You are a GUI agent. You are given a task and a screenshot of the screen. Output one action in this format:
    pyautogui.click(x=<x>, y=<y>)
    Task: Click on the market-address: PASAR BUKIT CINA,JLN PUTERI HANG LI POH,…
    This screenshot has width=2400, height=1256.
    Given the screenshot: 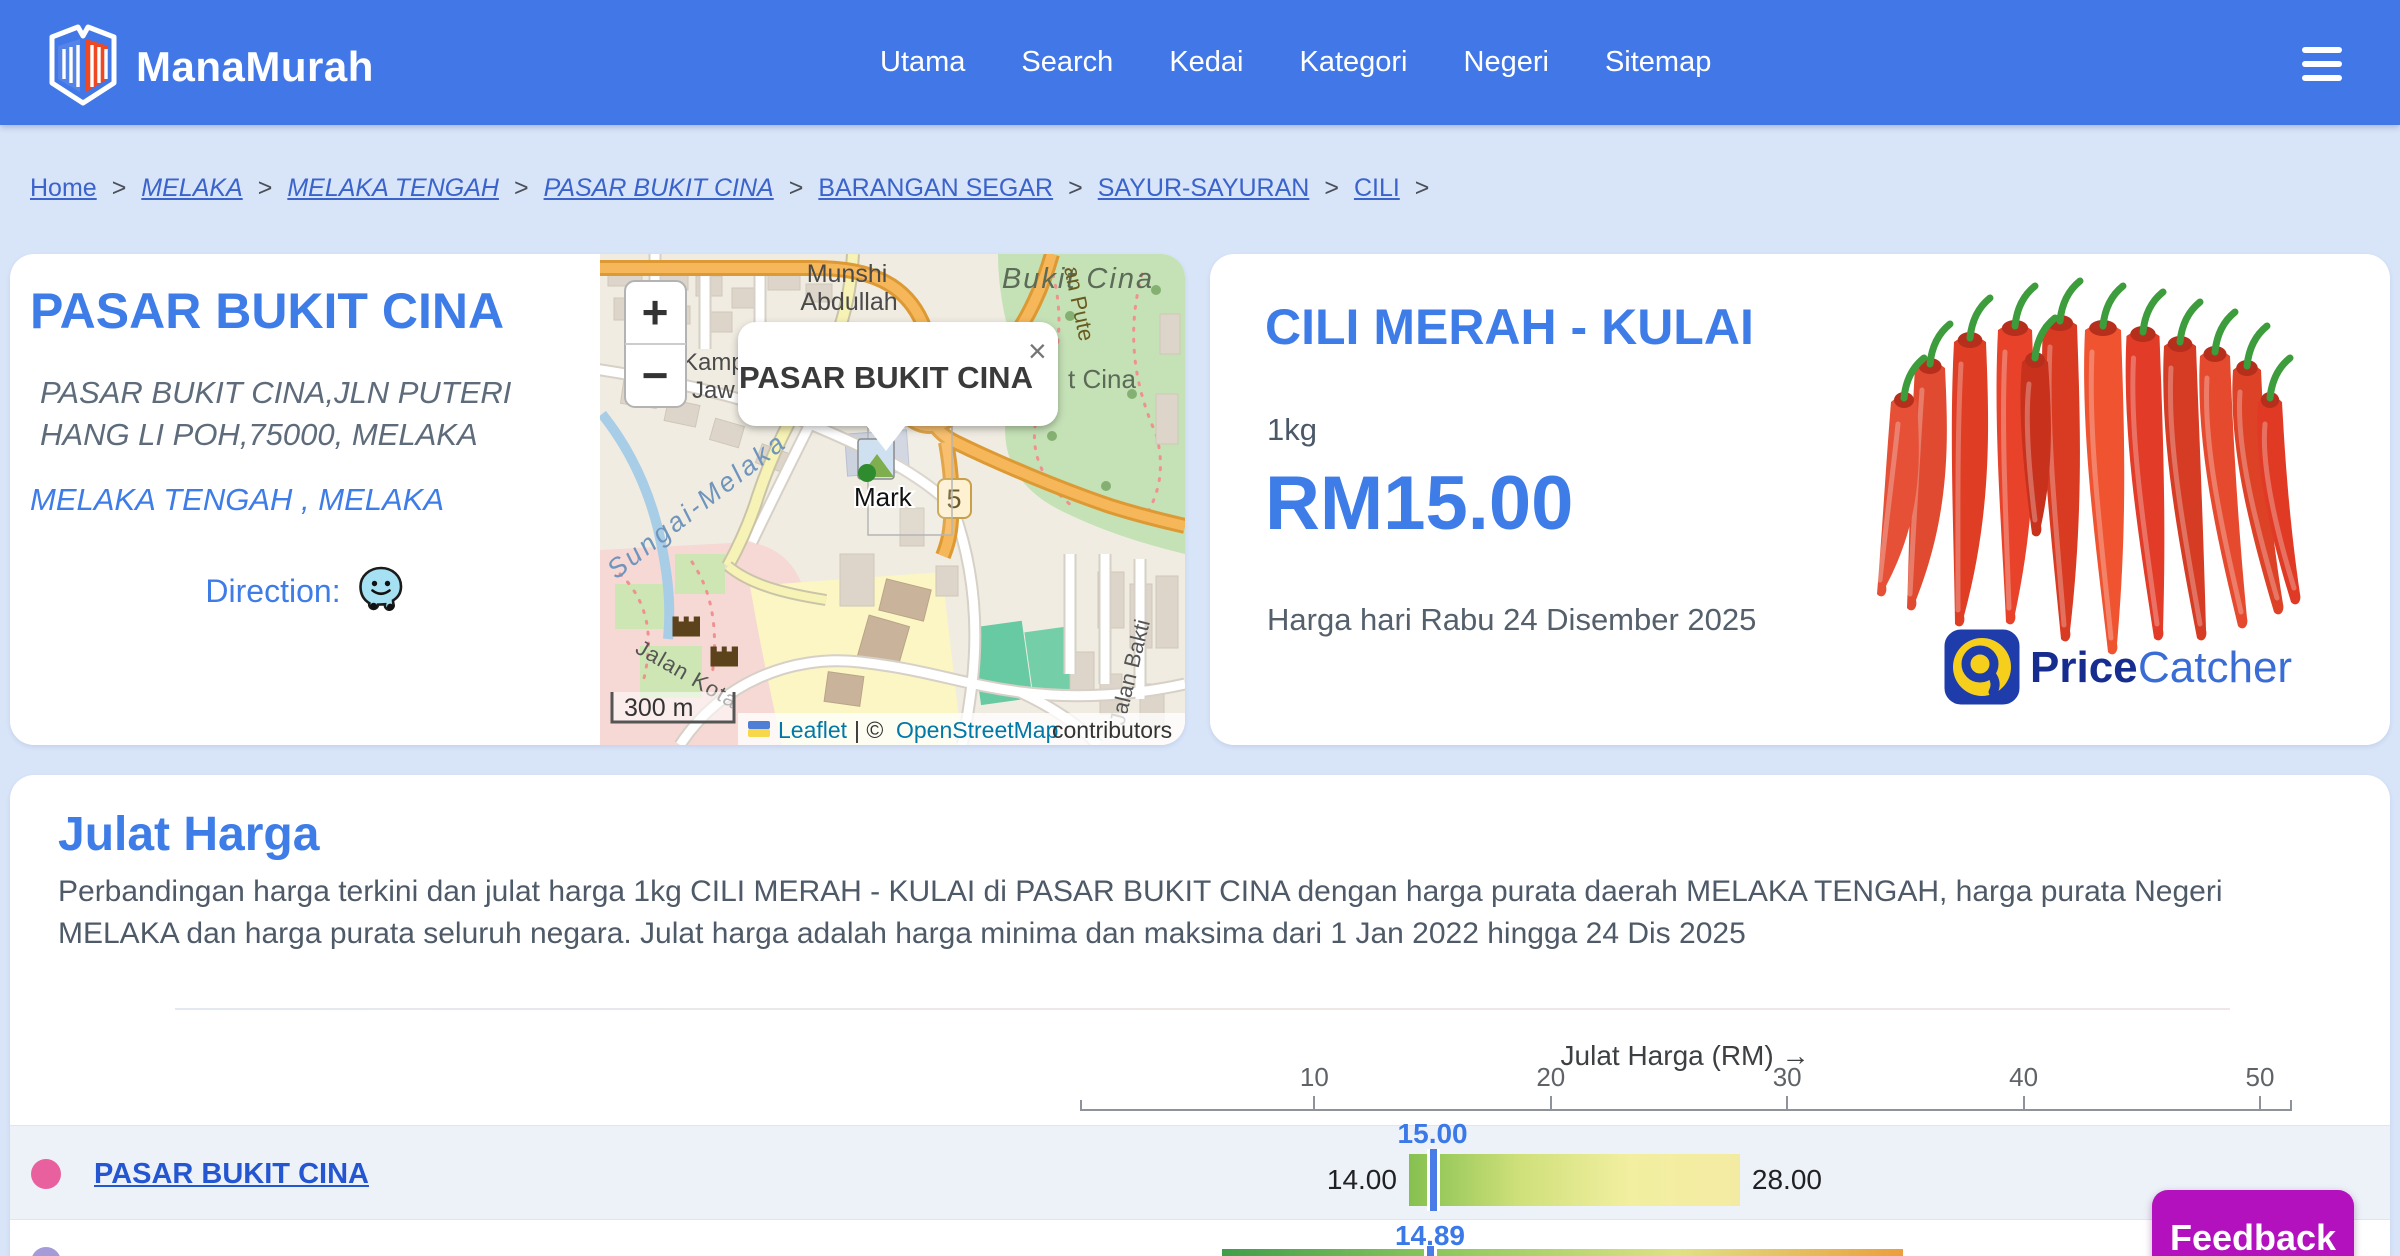 What is the action you would take?
    pyautogui.click(x=276, y=413)
    